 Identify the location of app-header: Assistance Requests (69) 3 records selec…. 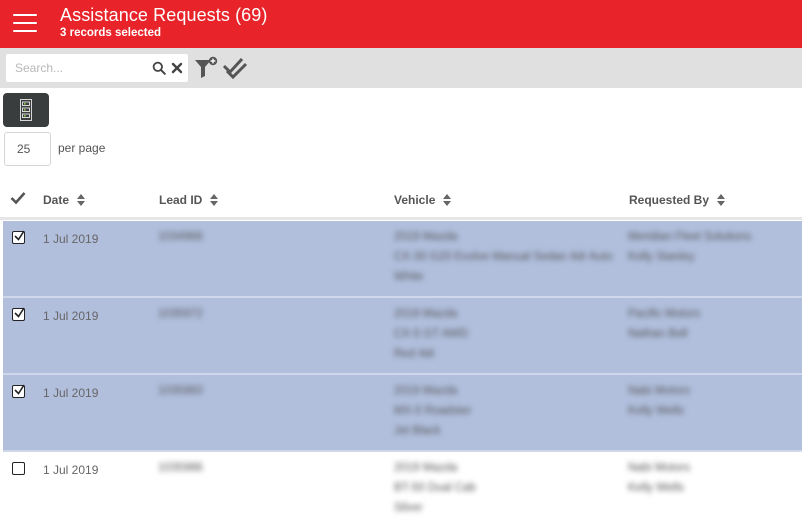
(401, 24).